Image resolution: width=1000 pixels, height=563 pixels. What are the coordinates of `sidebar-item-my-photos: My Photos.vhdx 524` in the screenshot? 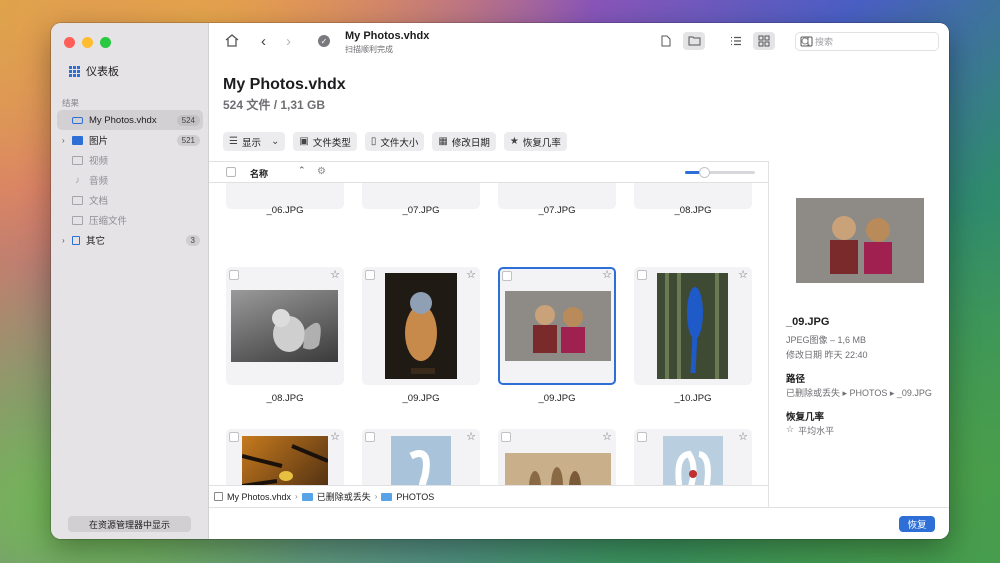 It's located at (130, 120).